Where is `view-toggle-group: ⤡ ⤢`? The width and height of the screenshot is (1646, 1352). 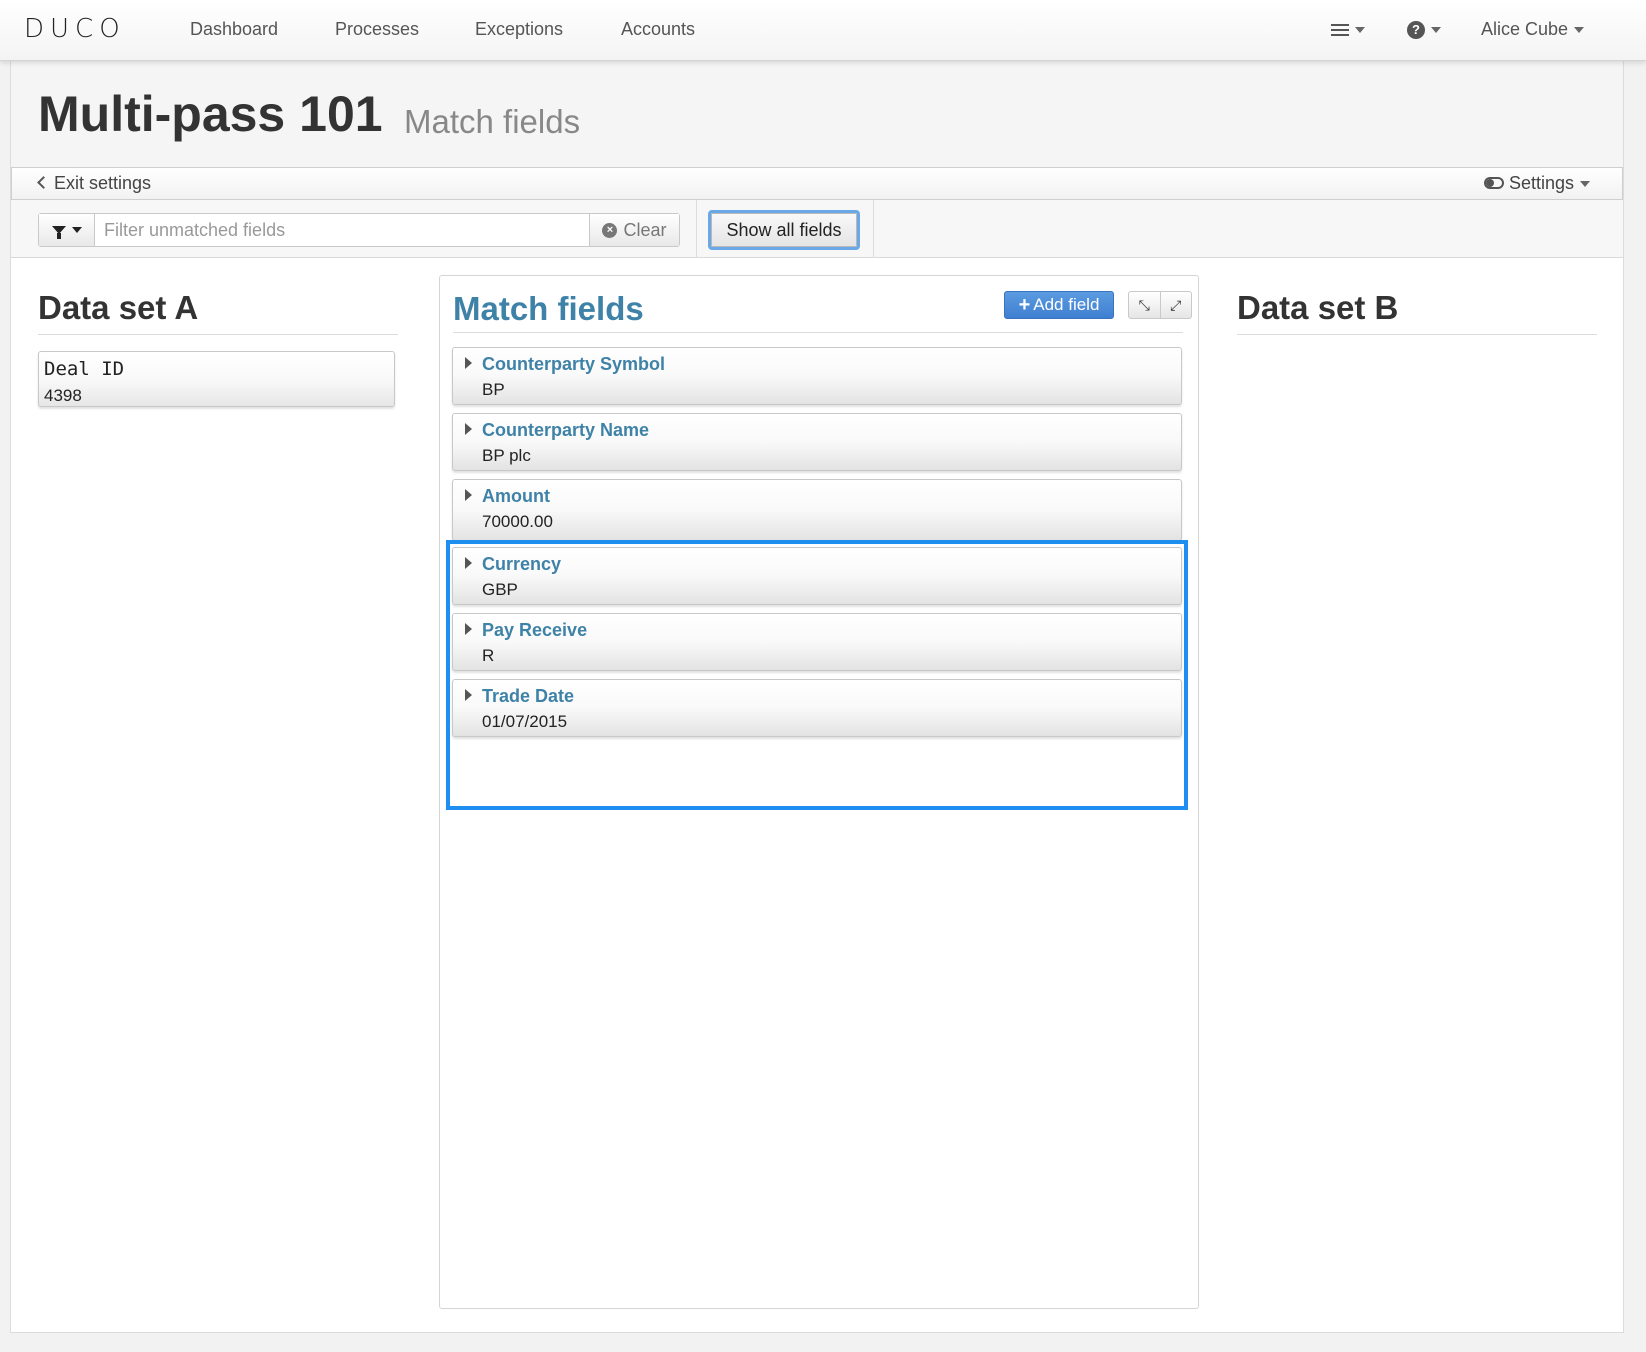 view-toggle-group: ⤡ ⤢ is located at coordinates (1160, 305).